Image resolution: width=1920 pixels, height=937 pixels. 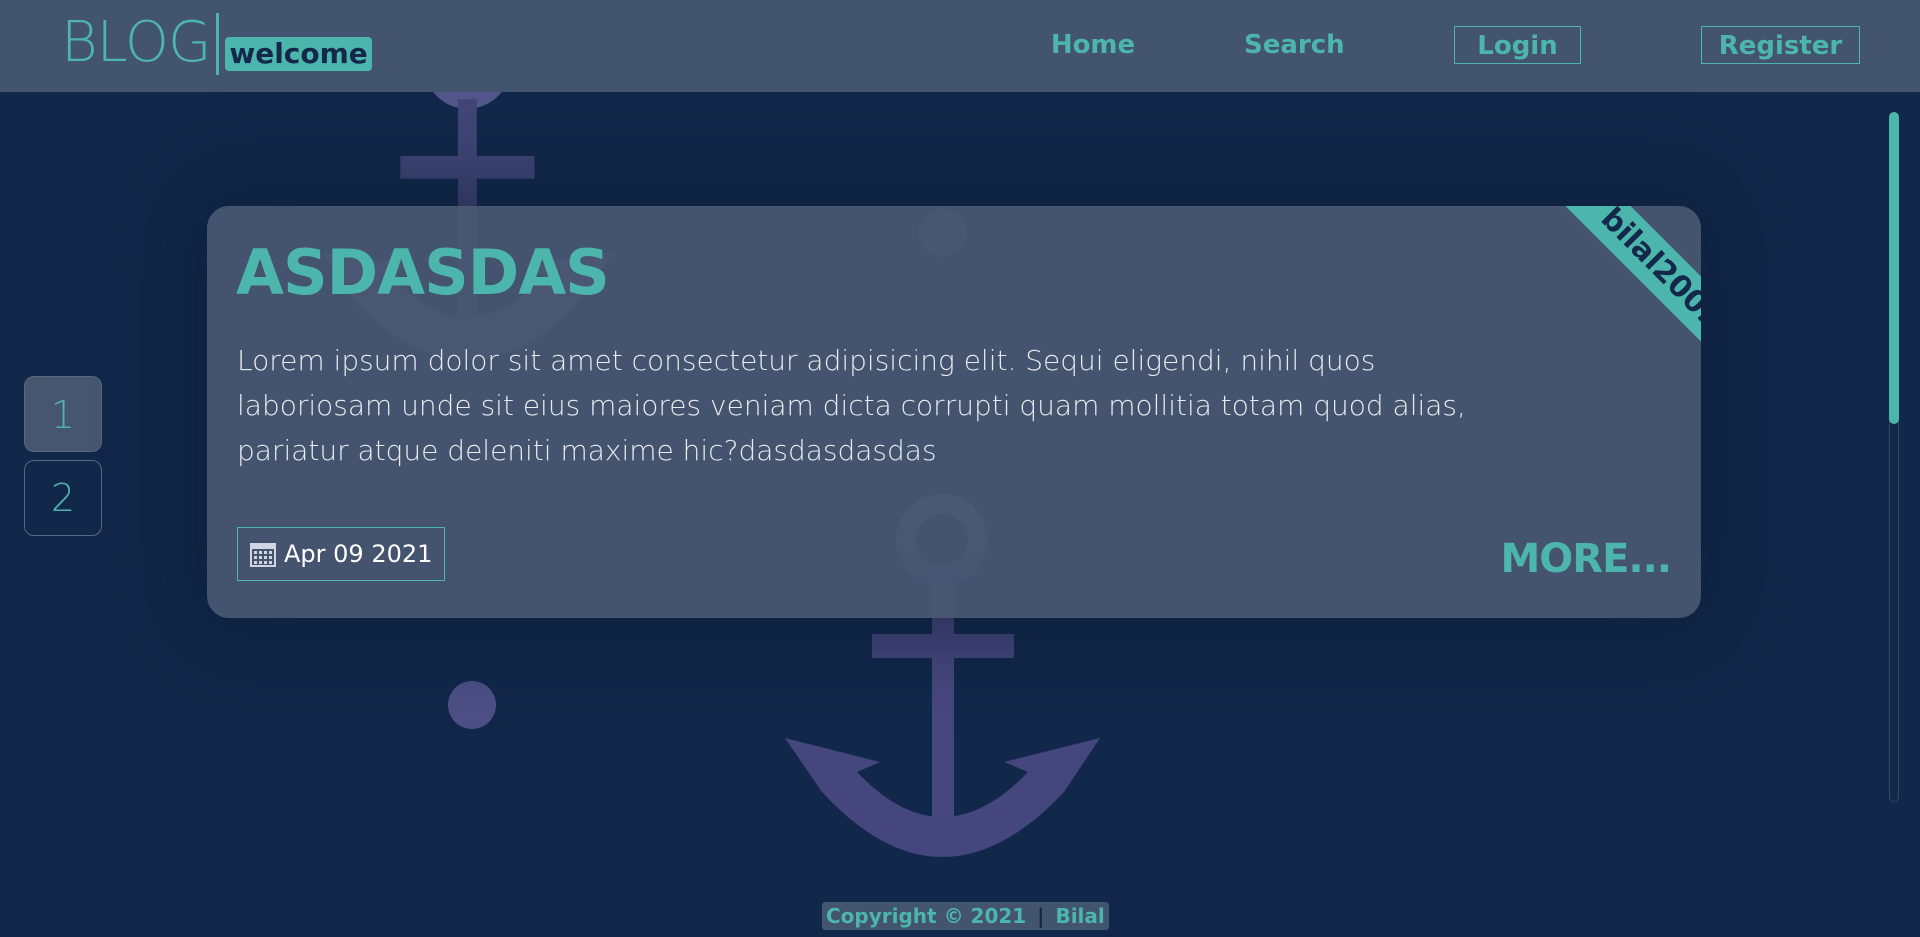 What do you see at coordinates (926, 916) in the screenshot?
I see `footer-copyright: Copyright © 2021` at bounding box center [926, 916].